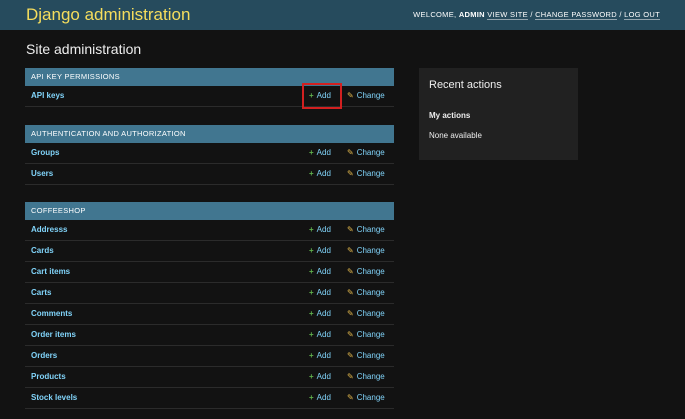  Describe the element at coordinates (435, 14) in the screenshot. I see `welcome-text: WELCOME,` at that location.